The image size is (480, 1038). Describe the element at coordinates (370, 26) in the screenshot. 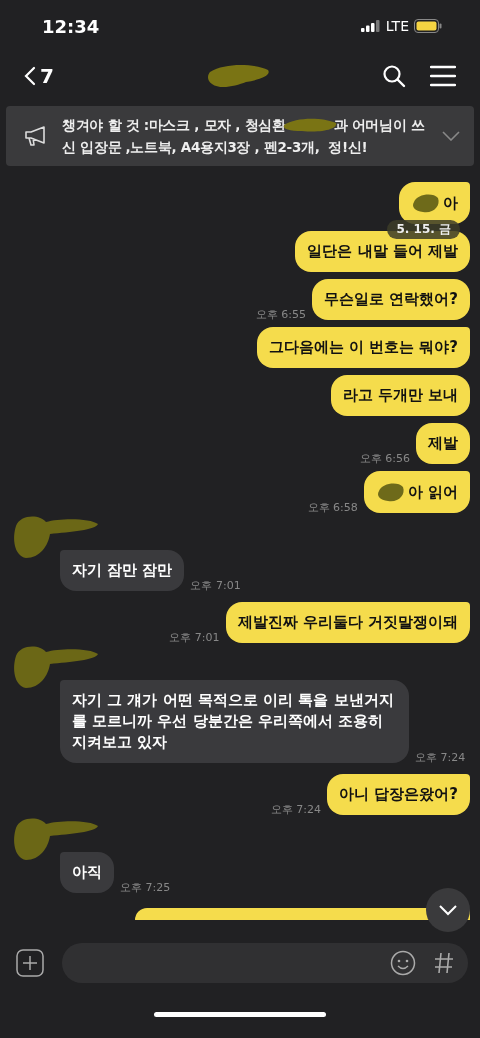

I see `signal-icon` at that location.